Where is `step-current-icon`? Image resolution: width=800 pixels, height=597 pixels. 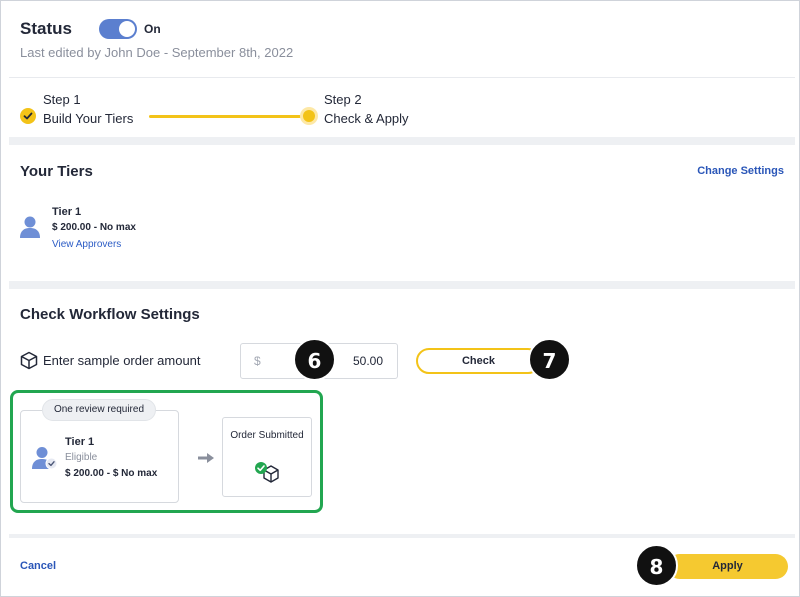
step-current-icon is located at coordinates (309, 116).